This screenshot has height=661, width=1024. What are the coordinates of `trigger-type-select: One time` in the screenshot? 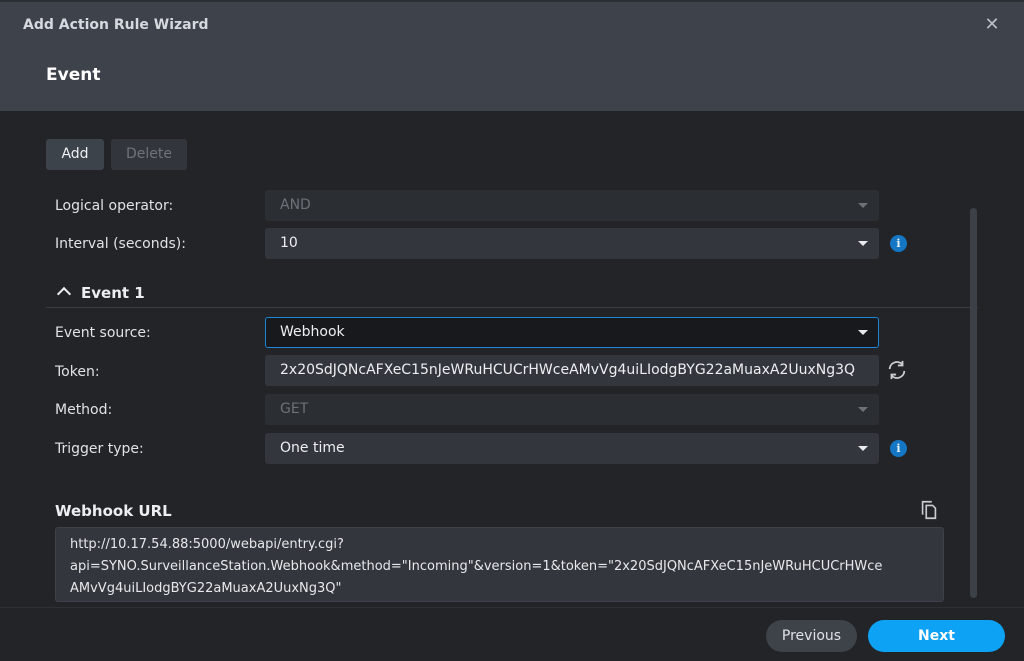 It's located at (572, 448).